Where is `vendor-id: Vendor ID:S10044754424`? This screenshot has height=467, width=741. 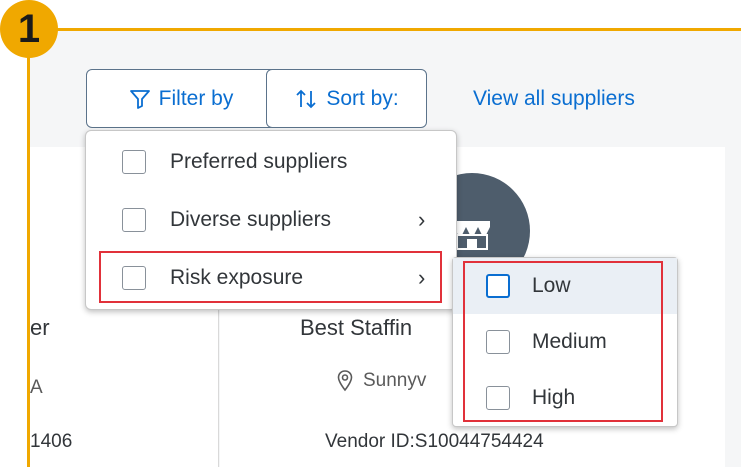 vendor-id: Vendor ID:S10044754424 is located at coordinates (434, 441).